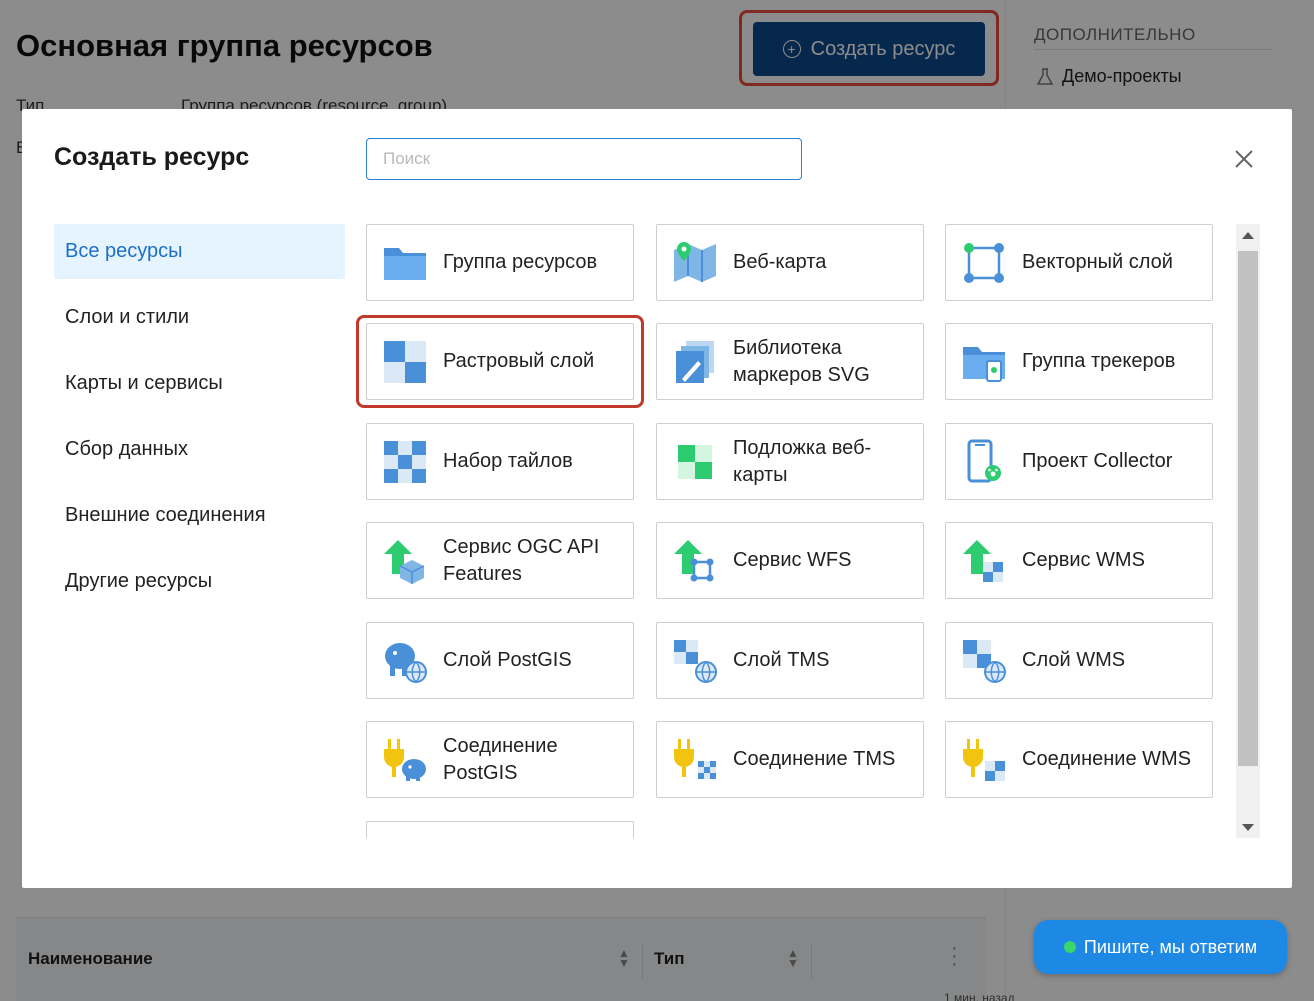 The width and height of the screenshot is (1314, 1001). I want to click on card-svg-marker-library: Библиотека маркеров SVG, so click(790, 361).